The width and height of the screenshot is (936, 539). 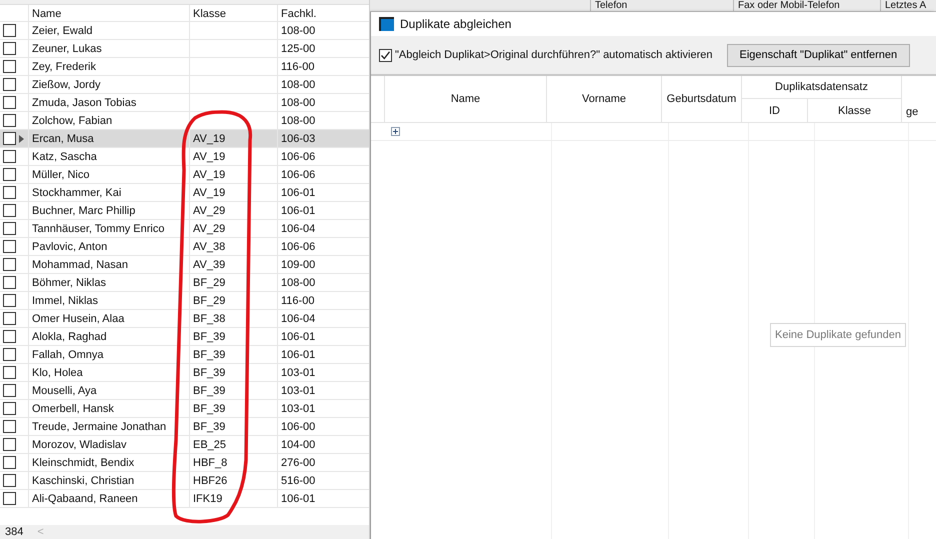 What do you see at coordinates (84, 210) in the screenshot?
I see `table-cell: Buchner, Marc Phillip` at bounding box center [84, 210].